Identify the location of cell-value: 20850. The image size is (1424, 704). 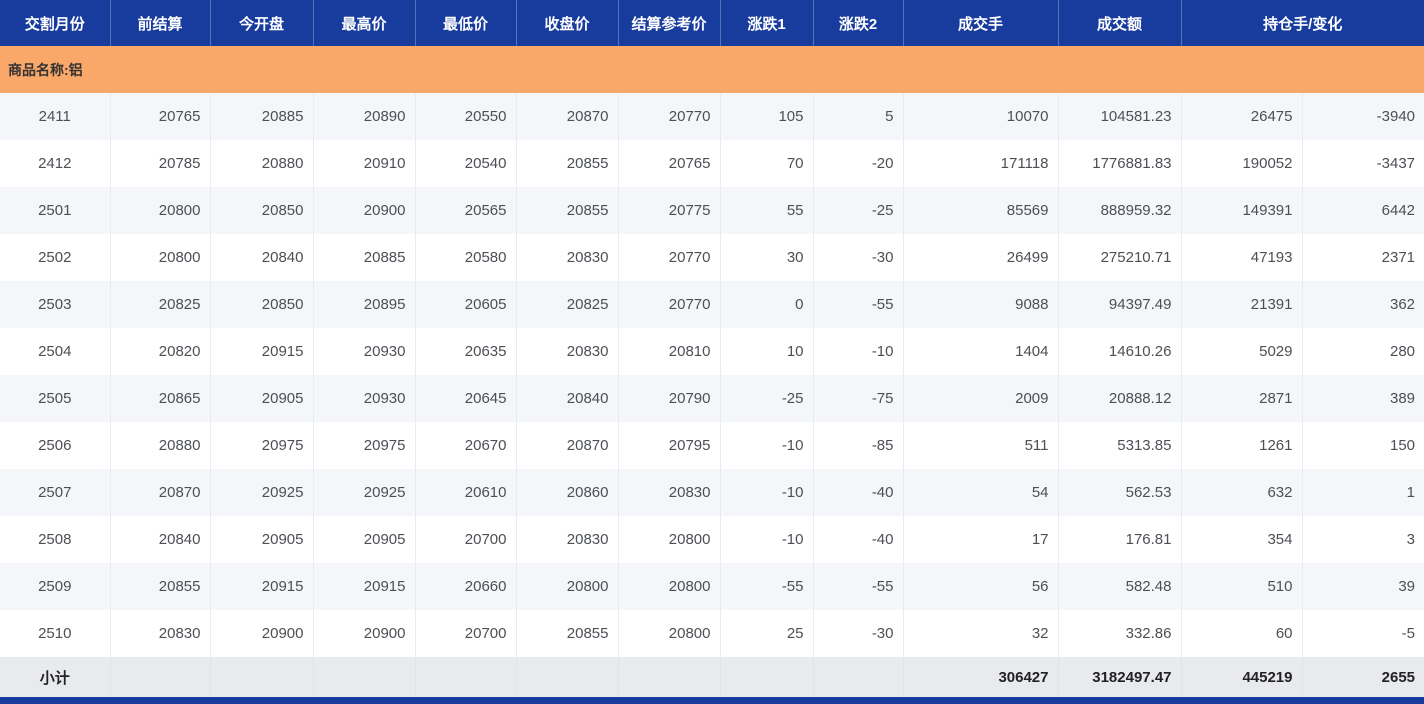
(262, 210).